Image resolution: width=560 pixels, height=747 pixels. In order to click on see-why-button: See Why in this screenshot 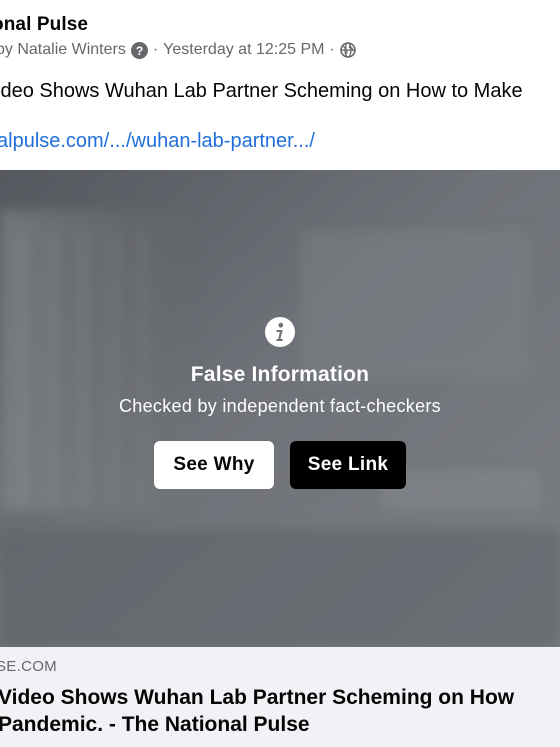, I will do `click(214, 465)`.